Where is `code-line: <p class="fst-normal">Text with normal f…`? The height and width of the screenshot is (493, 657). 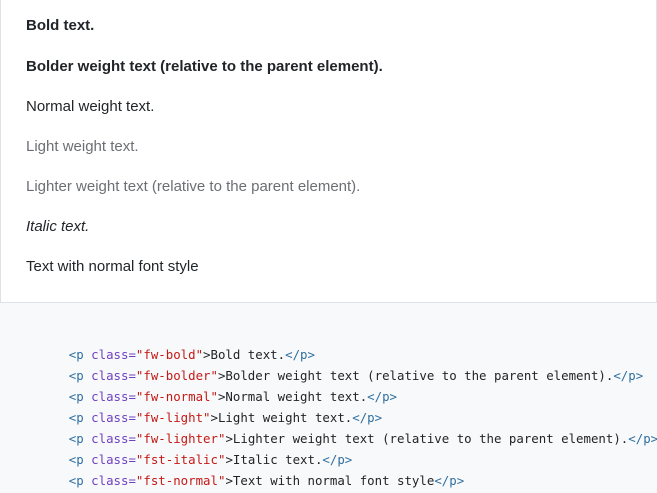 code-line: <p class="fst-normal">Text with normal f… is located at coordinates (244, 475).